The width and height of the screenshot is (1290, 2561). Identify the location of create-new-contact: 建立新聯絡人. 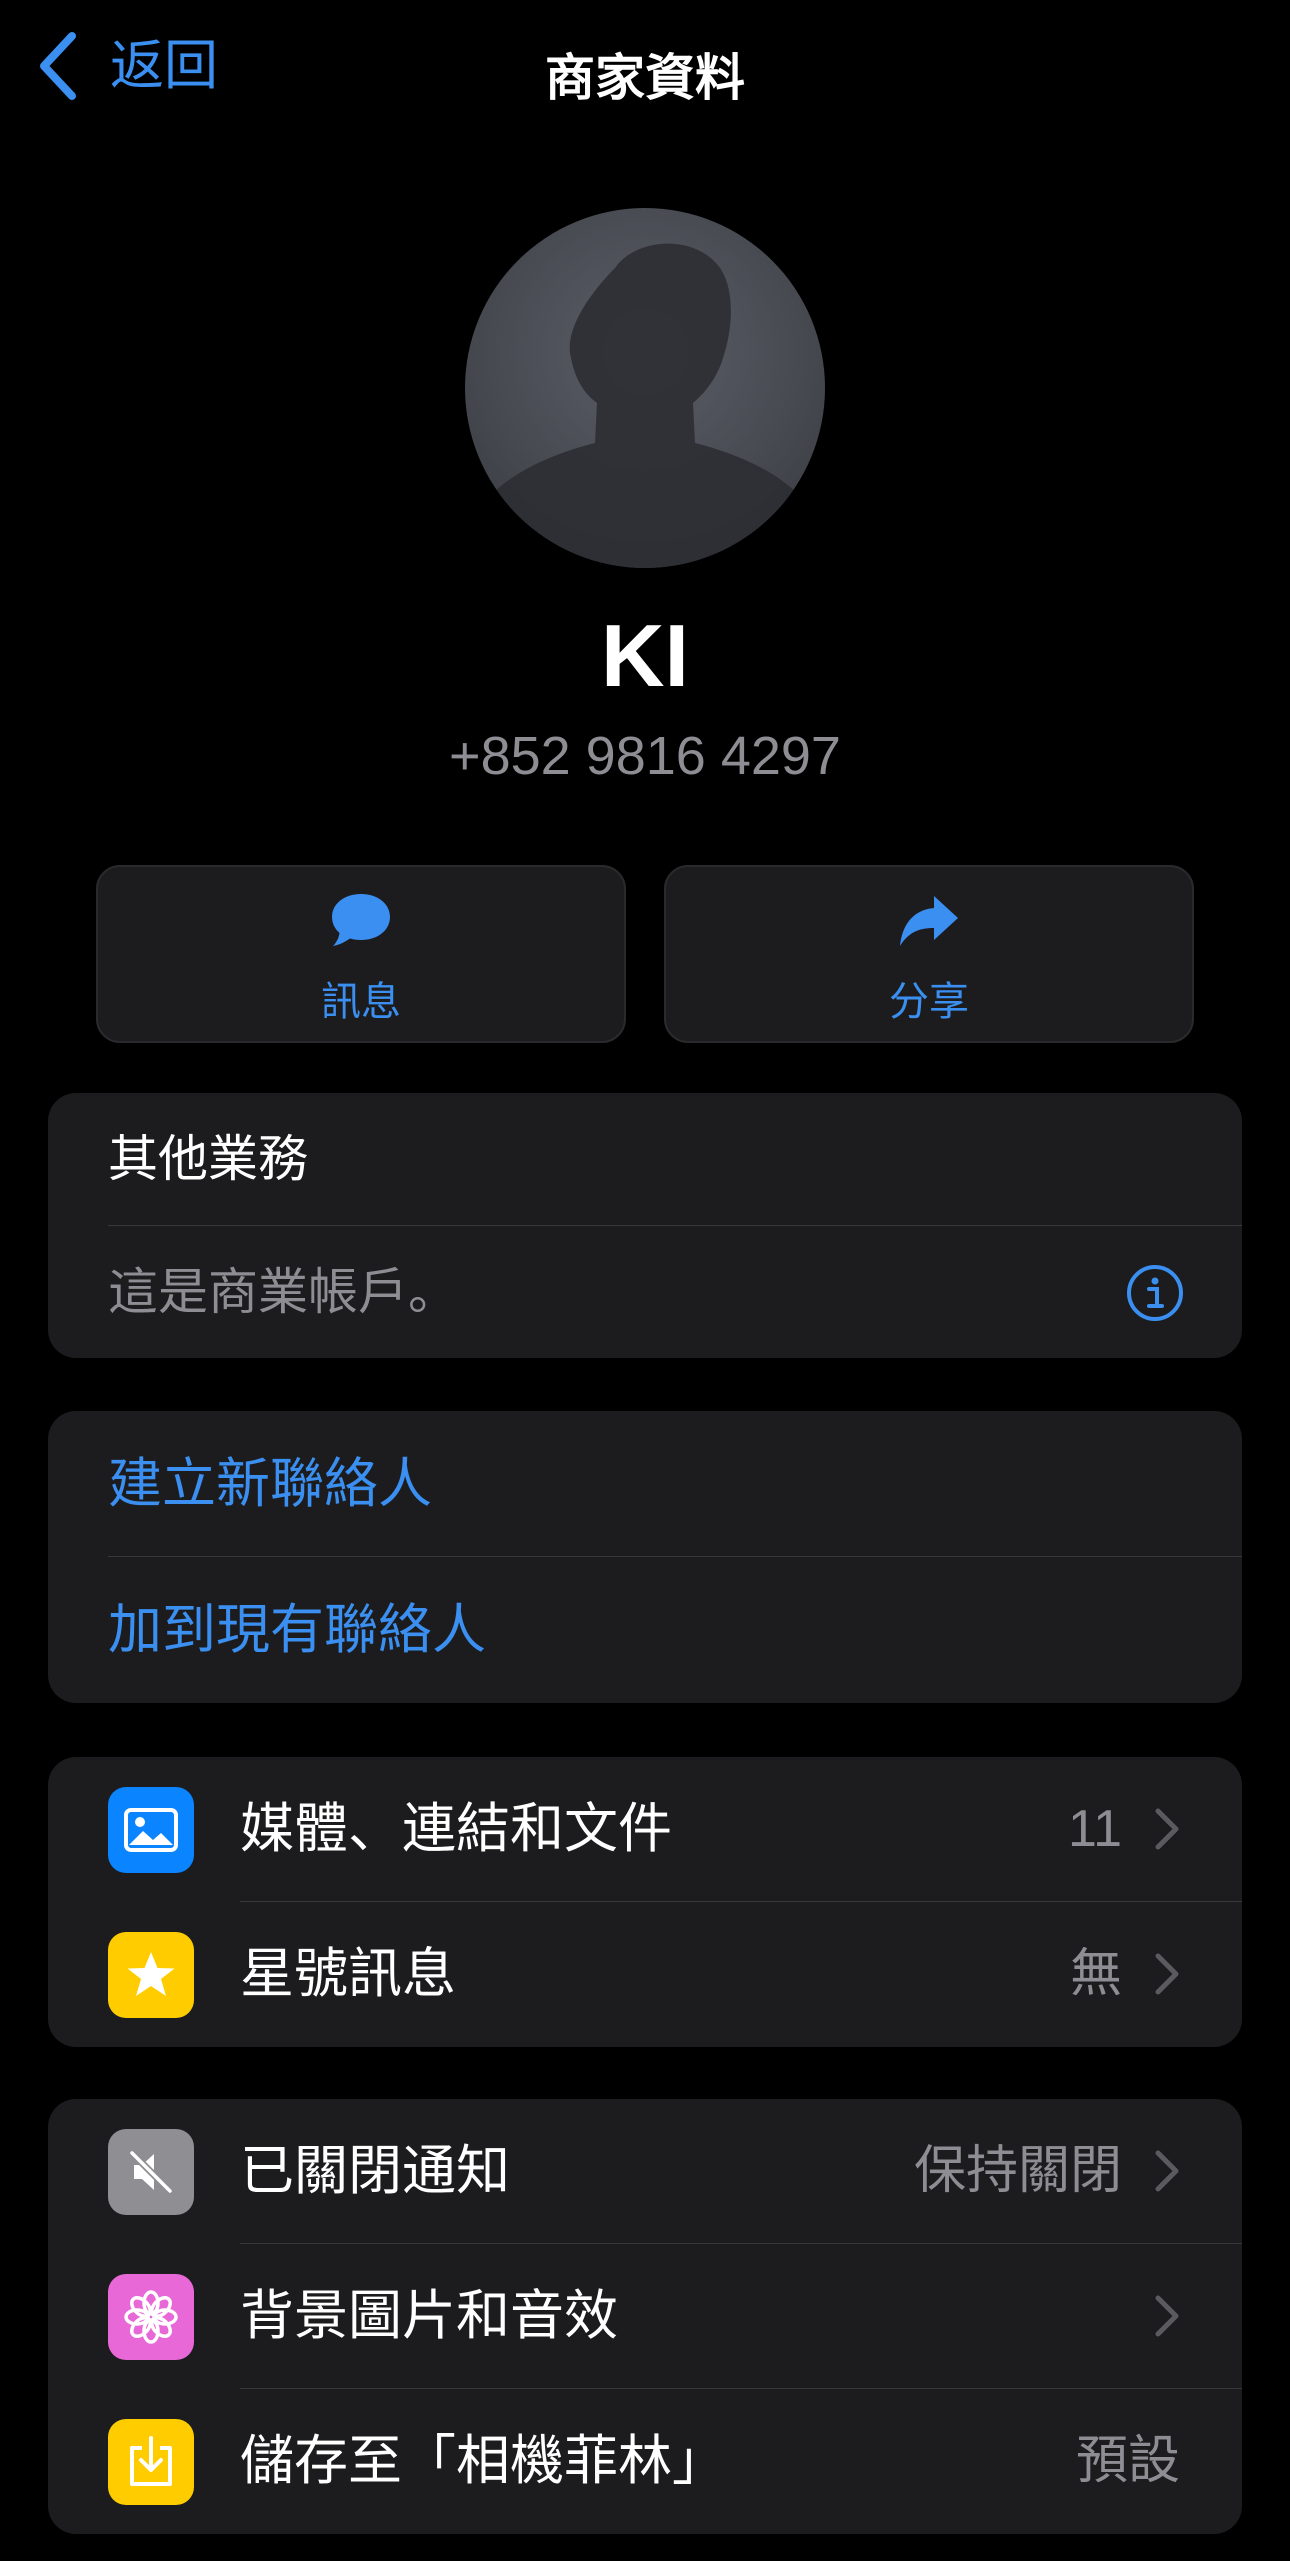
(270, 1484).